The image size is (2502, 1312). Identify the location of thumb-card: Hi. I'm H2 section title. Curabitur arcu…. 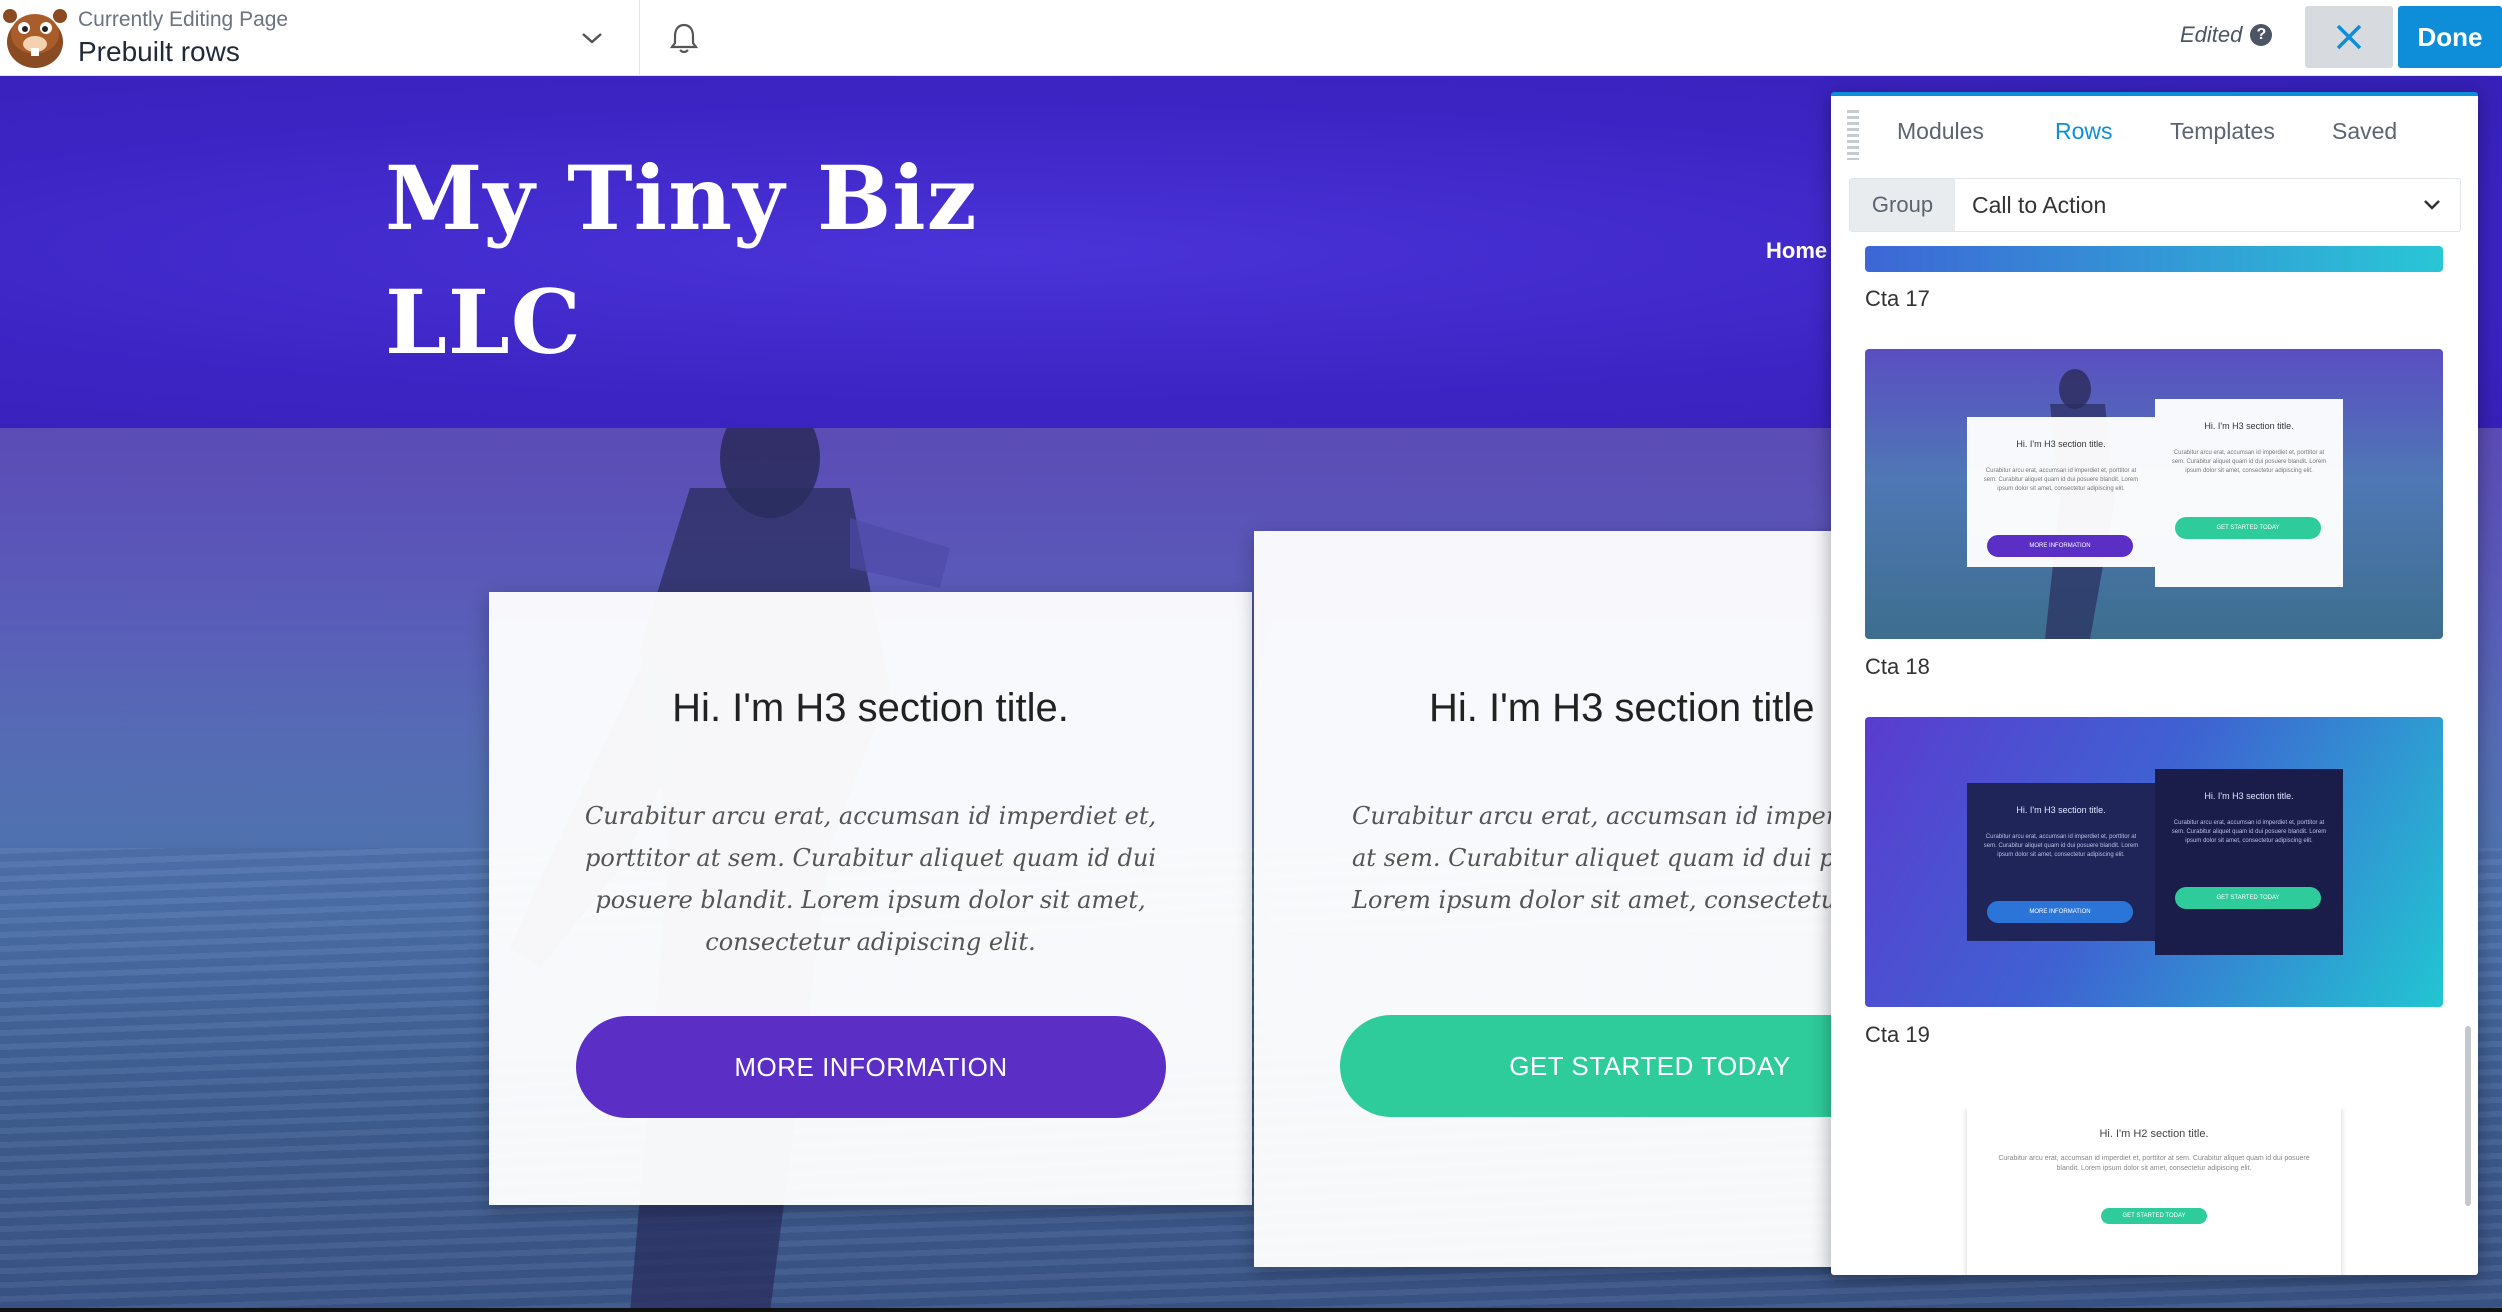
(2154, 1191).